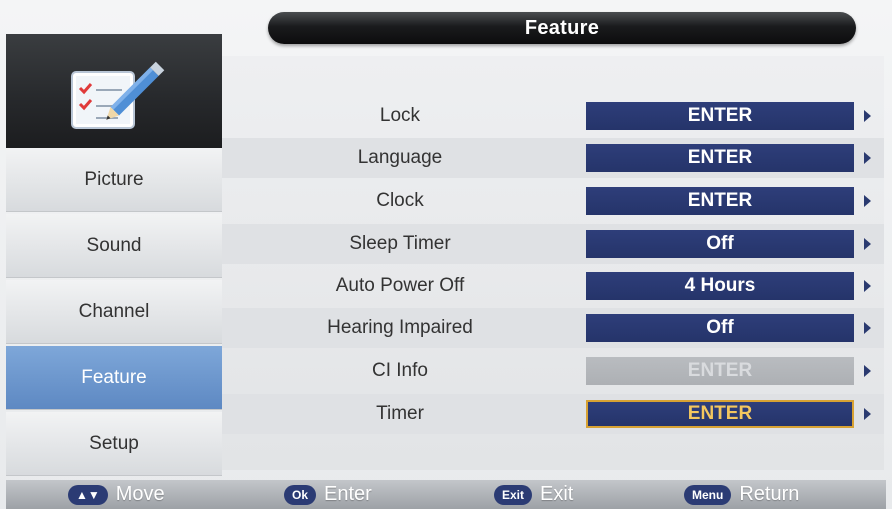 The width and height of the screenshot is (892, 509). Describe the element at coordinates (400, 115) in the screenshot. I see `row-label: Lock` at that location.